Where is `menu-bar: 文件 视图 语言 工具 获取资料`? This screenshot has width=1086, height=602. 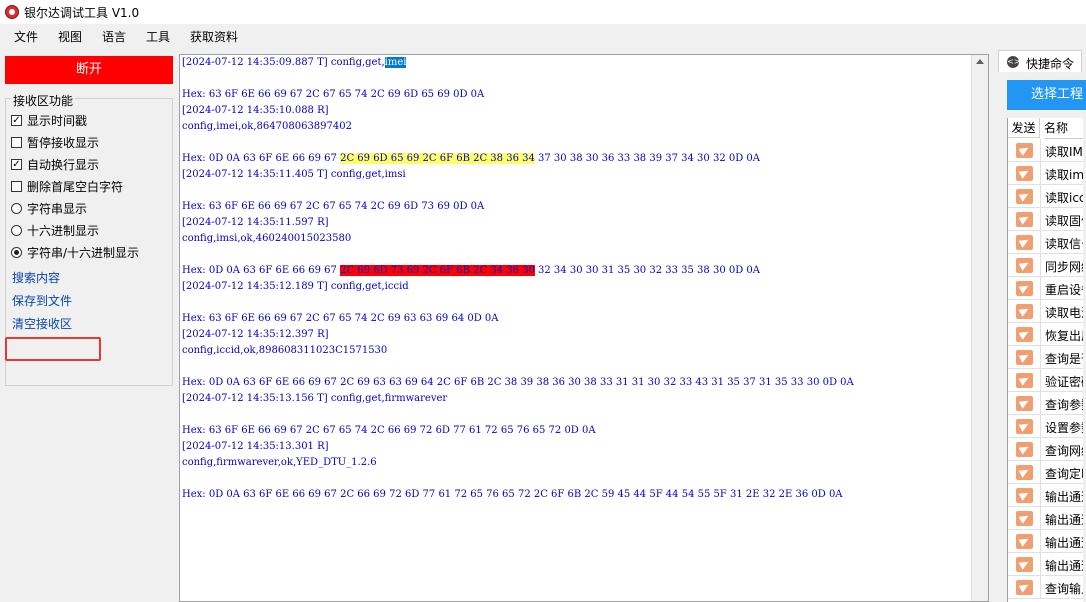 menu-bar: 文件 视图 语言 工具 获取资料 is located at coordinates (543, 35).